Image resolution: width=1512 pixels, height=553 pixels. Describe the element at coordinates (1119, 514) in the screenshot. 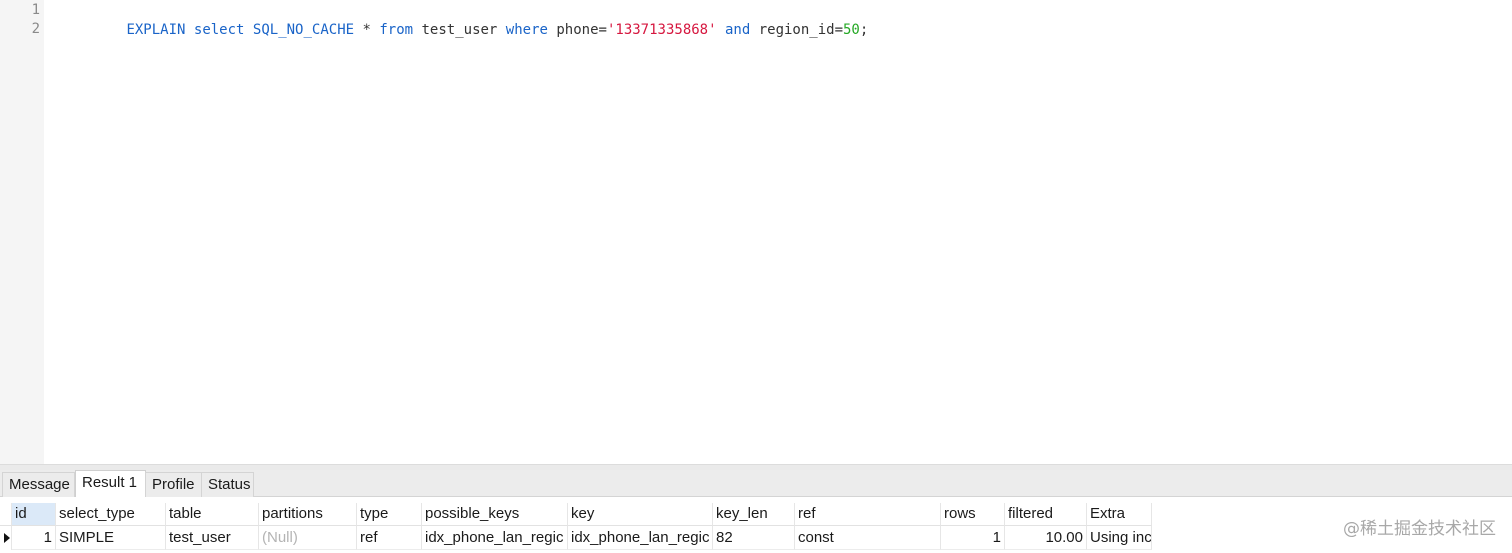

I see `column-header-extra: Extra` at that location.